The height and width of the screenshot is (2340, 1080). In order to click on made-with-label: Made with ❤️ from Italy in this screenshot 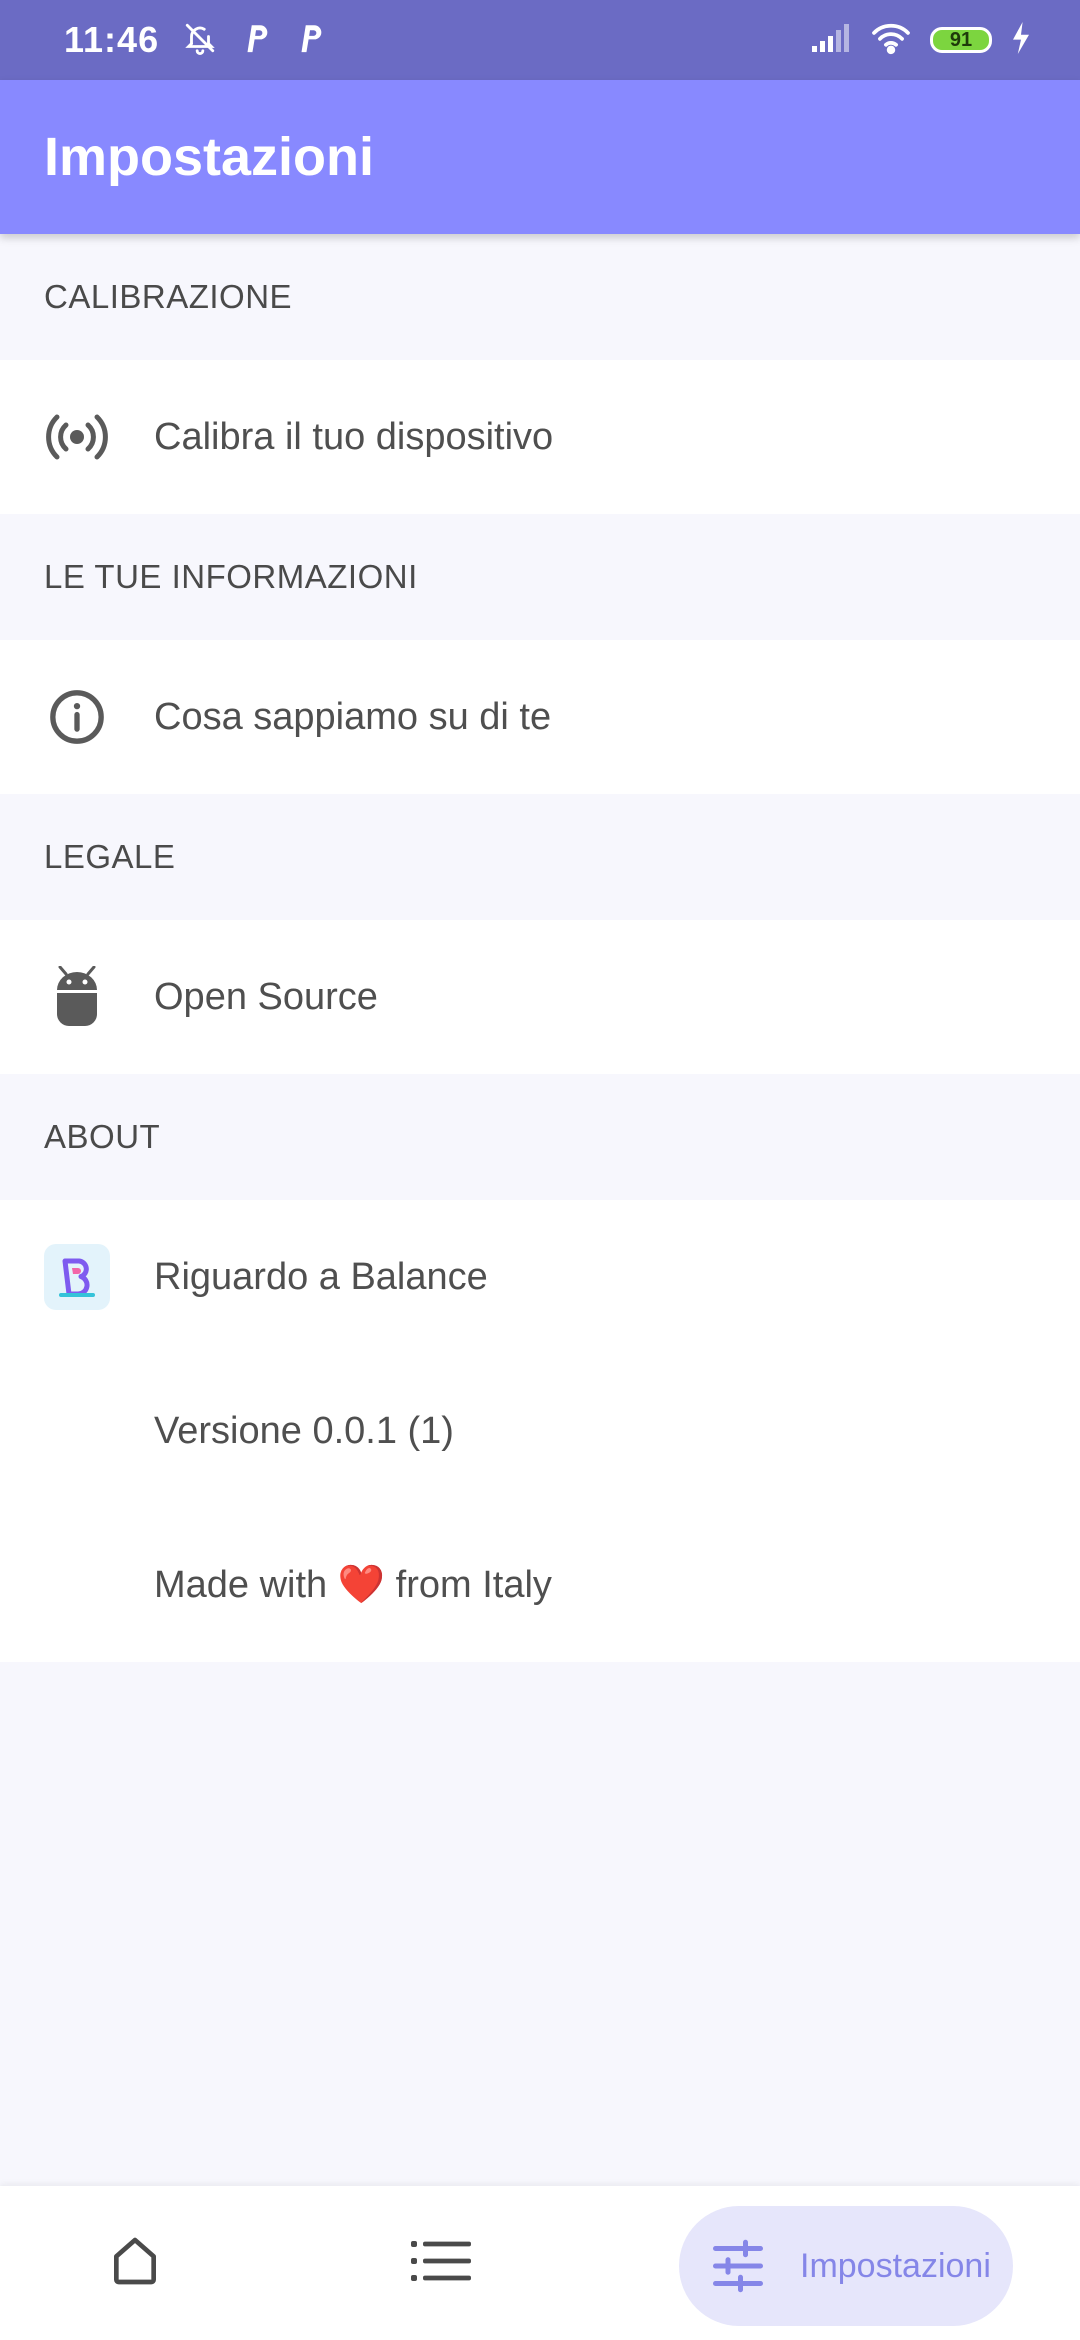, I will do `click(353, 1585)`.